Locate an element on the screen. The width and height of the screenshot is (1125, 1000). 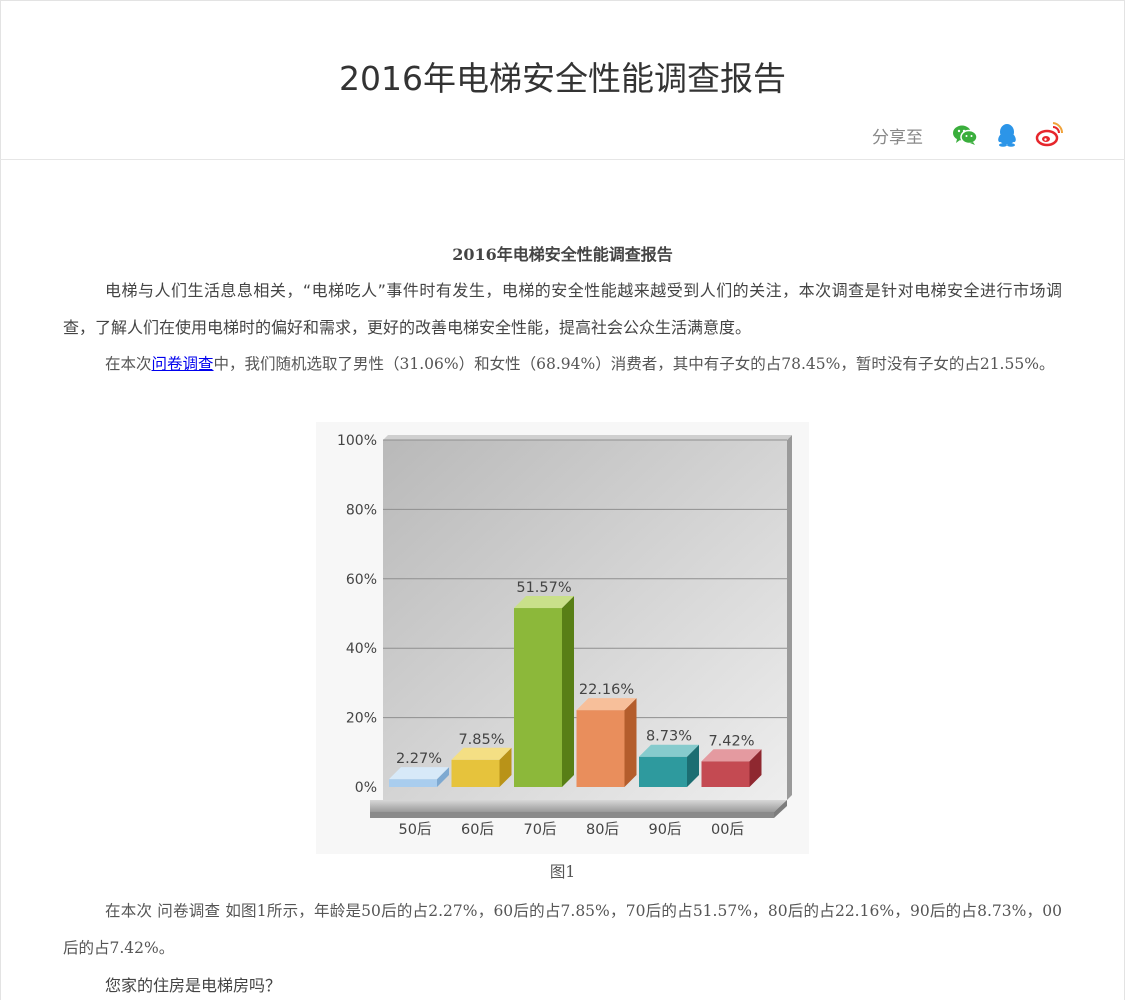
qq-icon is located at coordinates (1007, 135).